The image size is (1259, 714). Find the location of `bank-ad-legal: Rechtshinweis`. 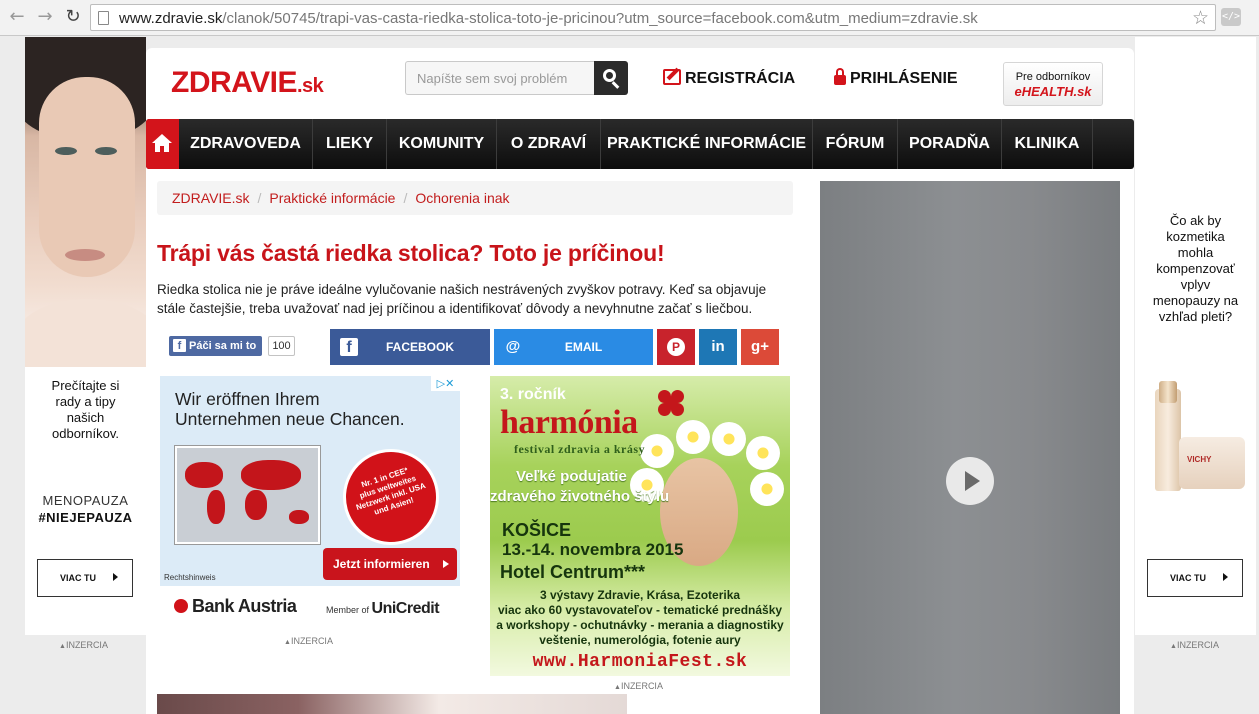

bank-ad-legal: Rechtshinweis is located at coordinates (190, 577).